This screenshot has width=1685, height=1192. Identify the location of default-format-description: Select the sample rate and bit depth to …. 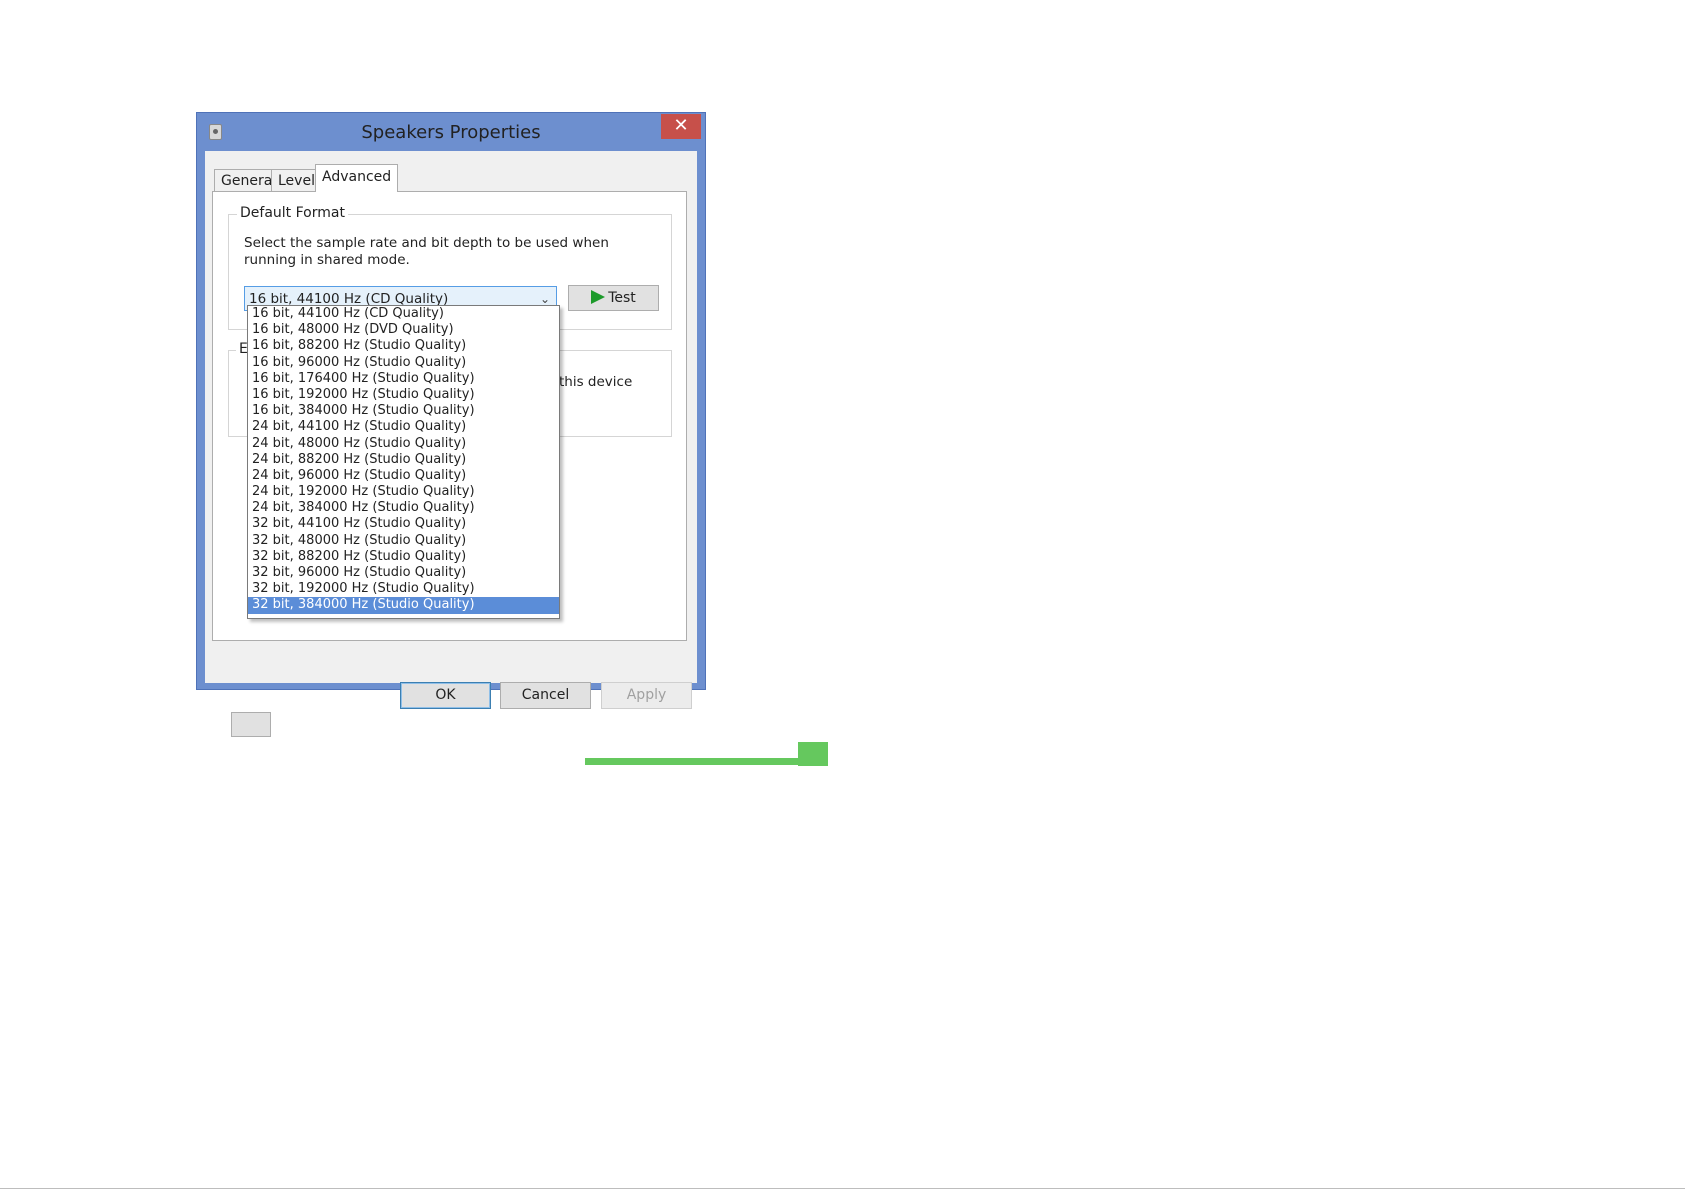
(426, 251).